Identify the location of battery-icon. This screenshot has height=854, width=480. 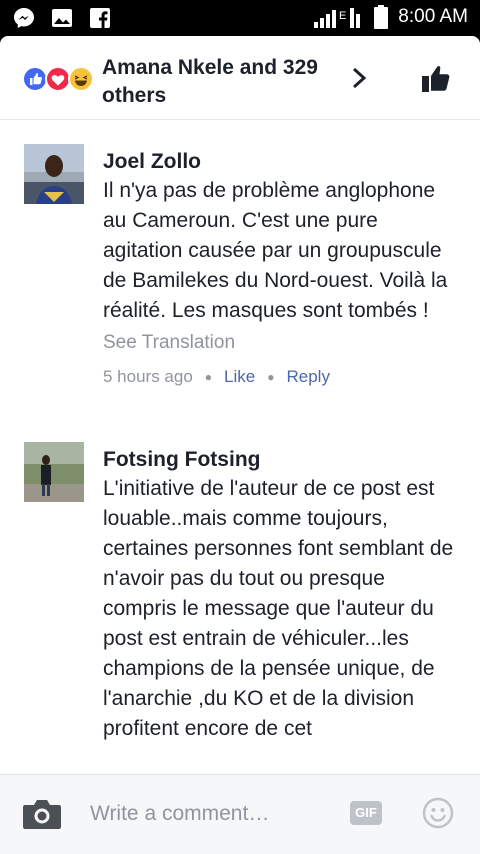
(381, 17).